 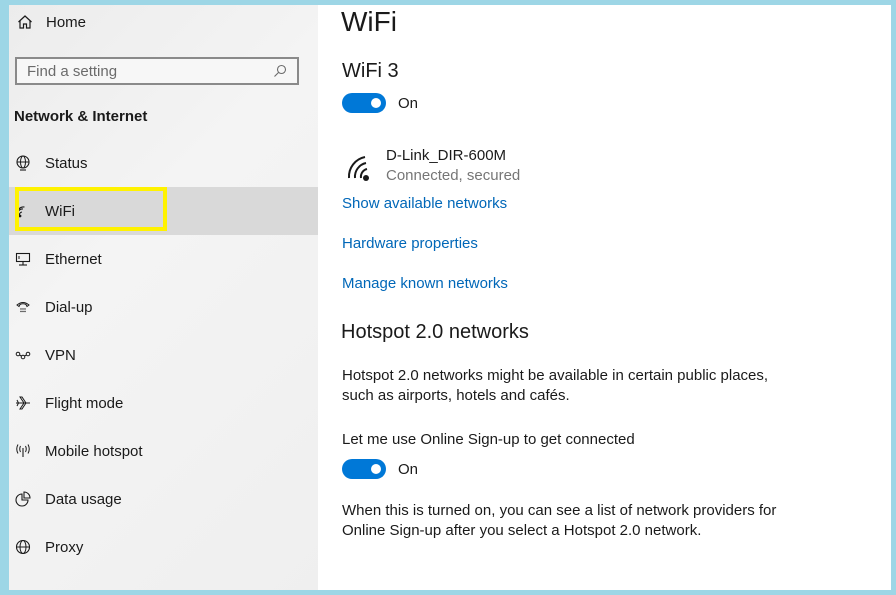 What do you see at coordinates (83, 499) in the screenshot?
I see `sidebar-item-label: Data usage` at bounding box center [83, 499].